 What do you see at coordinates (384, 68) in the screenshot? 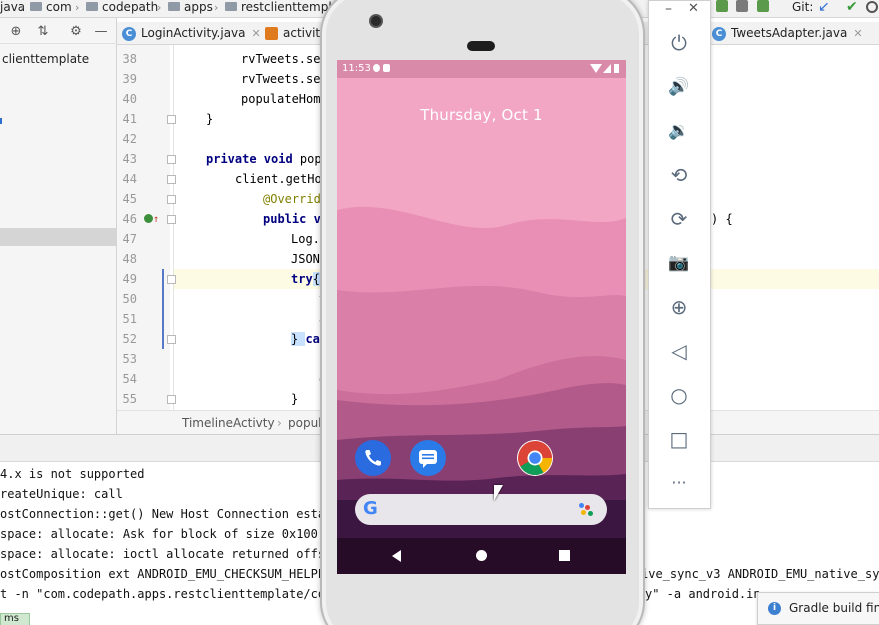
I see `notification-icons` at bounding box center [384, 68].